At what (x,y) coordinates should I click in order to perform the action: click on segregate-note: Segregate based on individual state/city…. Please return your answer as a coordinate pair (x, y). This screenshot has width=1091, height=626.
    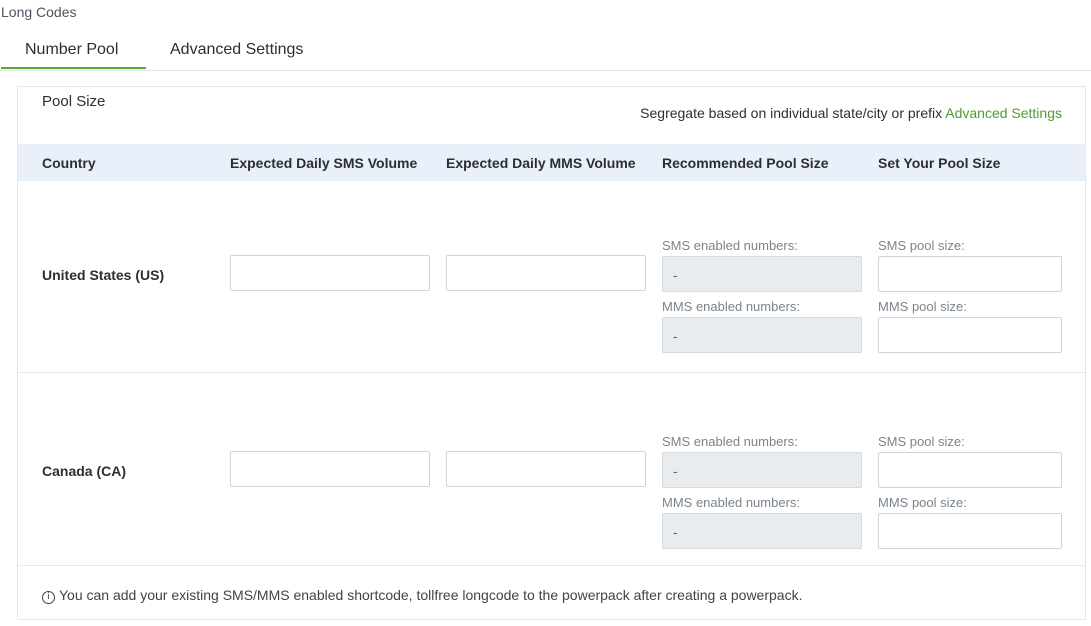
    Looking at the image, I should click on (851, 113).